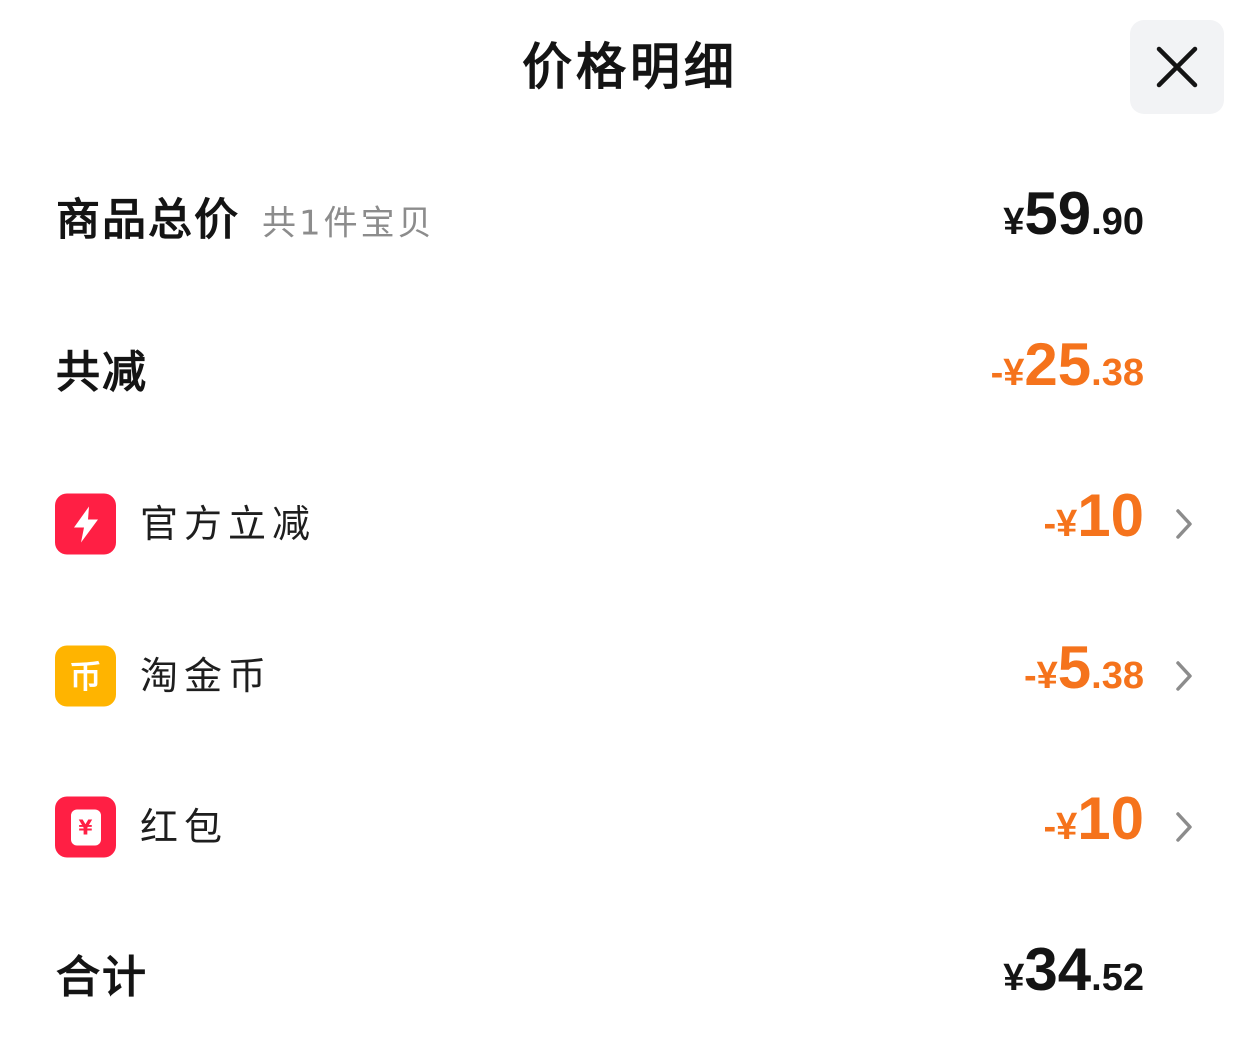 The image size is (1260, 1043). Describe the element at coordinates (630, 222) in the screenshot. I see `goods-total-row: 商品总价 共1件宝贝 ¥59.90` at that location.